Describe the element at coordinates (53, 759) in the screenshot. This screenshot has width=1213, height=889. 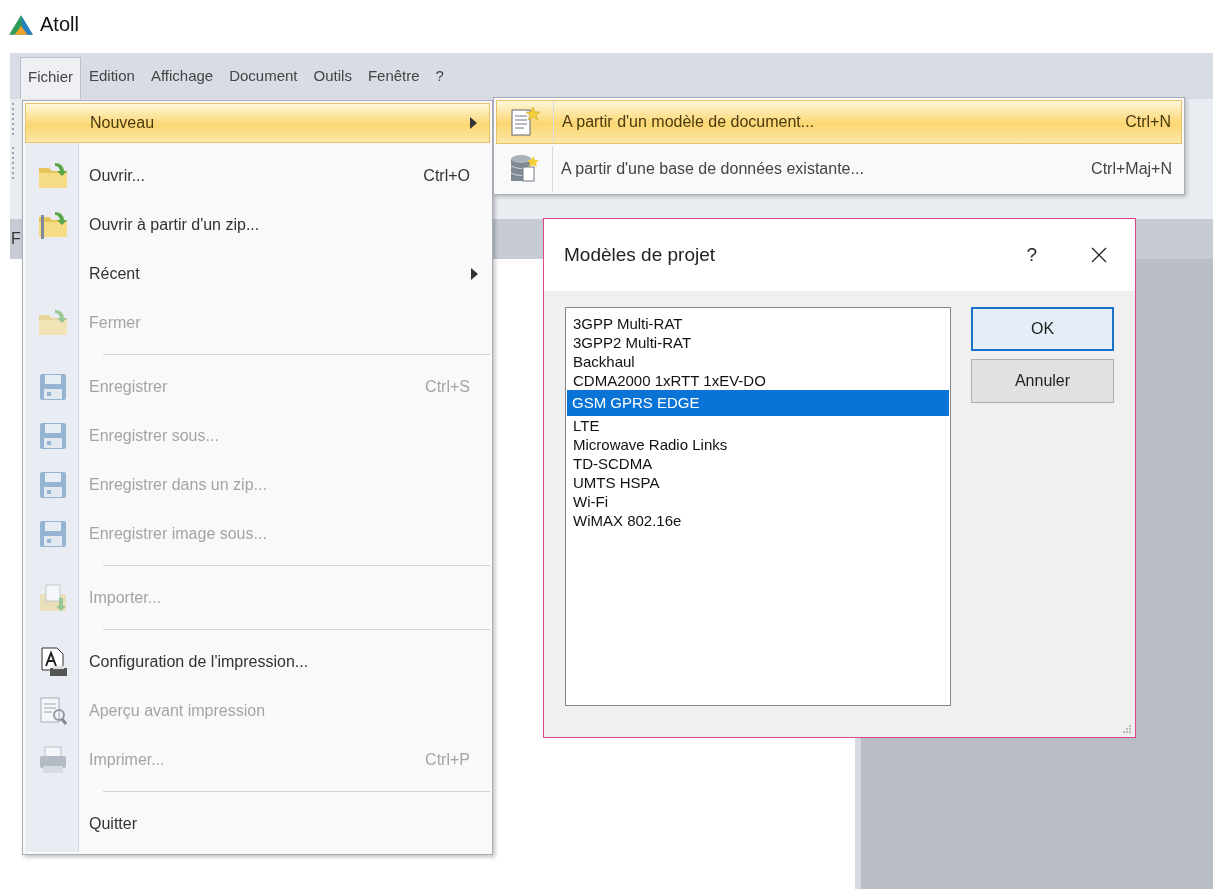
I see `printer-icon` at that location.